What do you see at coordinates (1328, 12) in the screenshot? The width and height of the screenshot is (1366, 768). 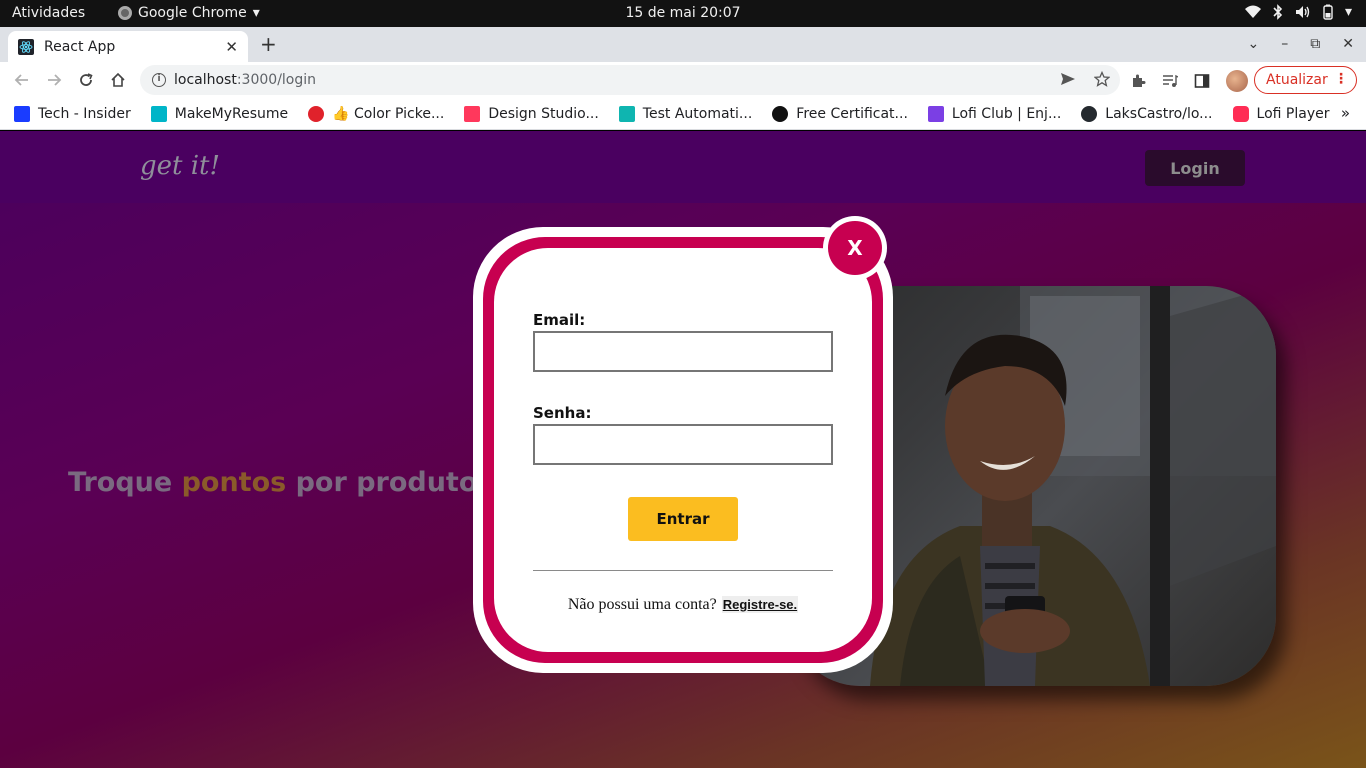 I see `battery-icon` at bounding box center [1328, 12].